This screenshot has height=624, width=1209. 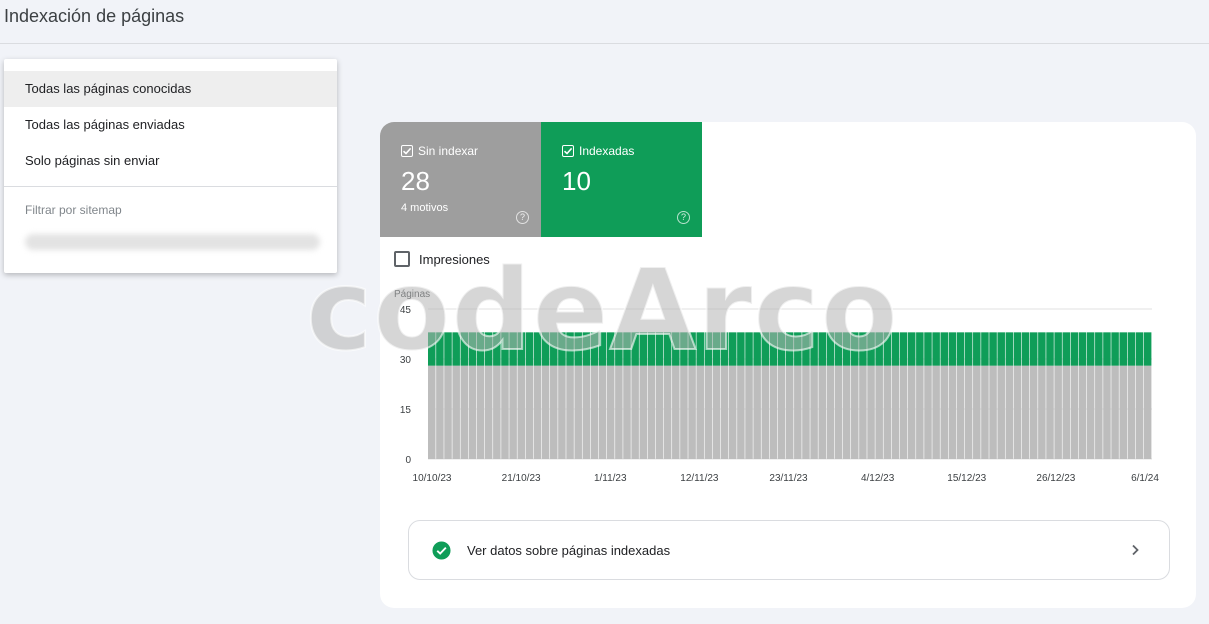 I want to click on impressions-toggle: Impresiones, so click(x=442, y=259).